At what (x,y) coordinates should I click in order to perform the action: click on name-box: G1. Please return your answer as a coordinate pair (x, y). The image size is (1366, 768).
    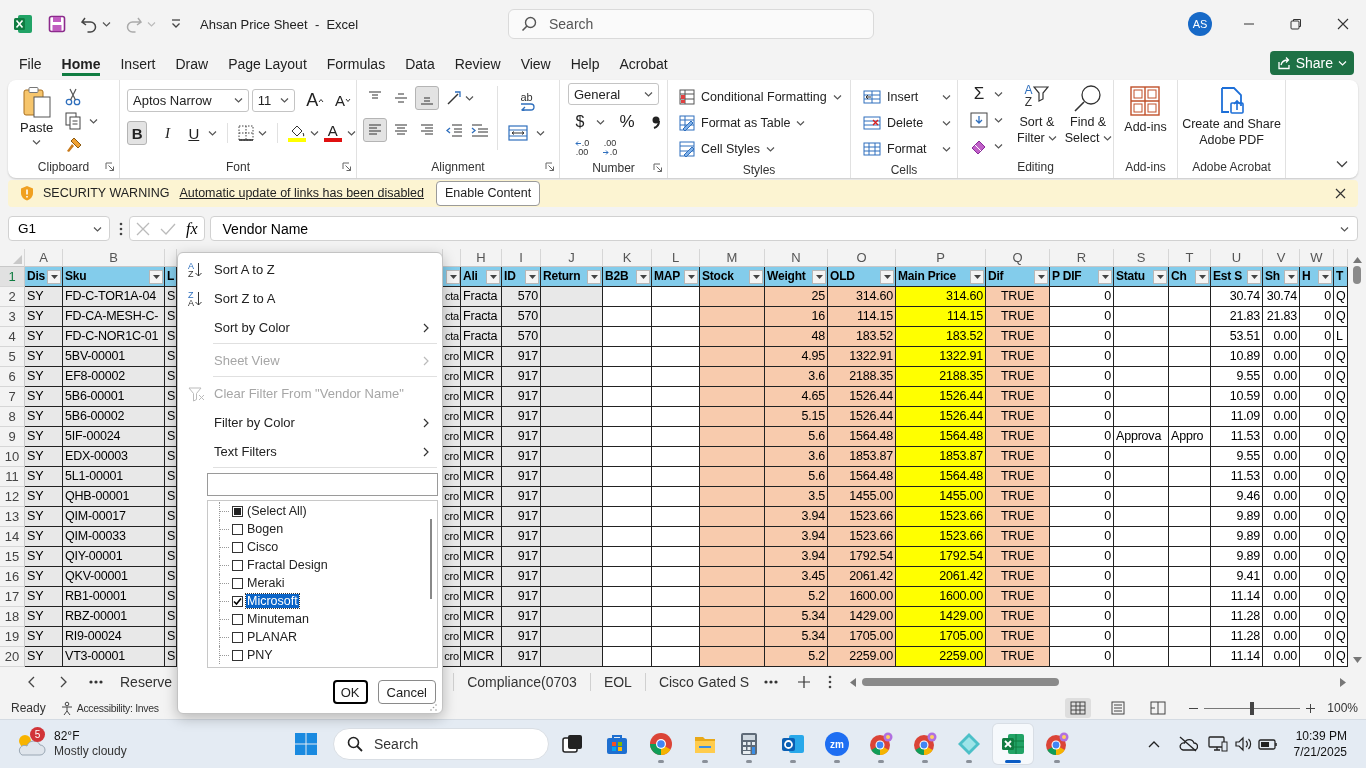
    Looking at the image, I should click on (59, 229).